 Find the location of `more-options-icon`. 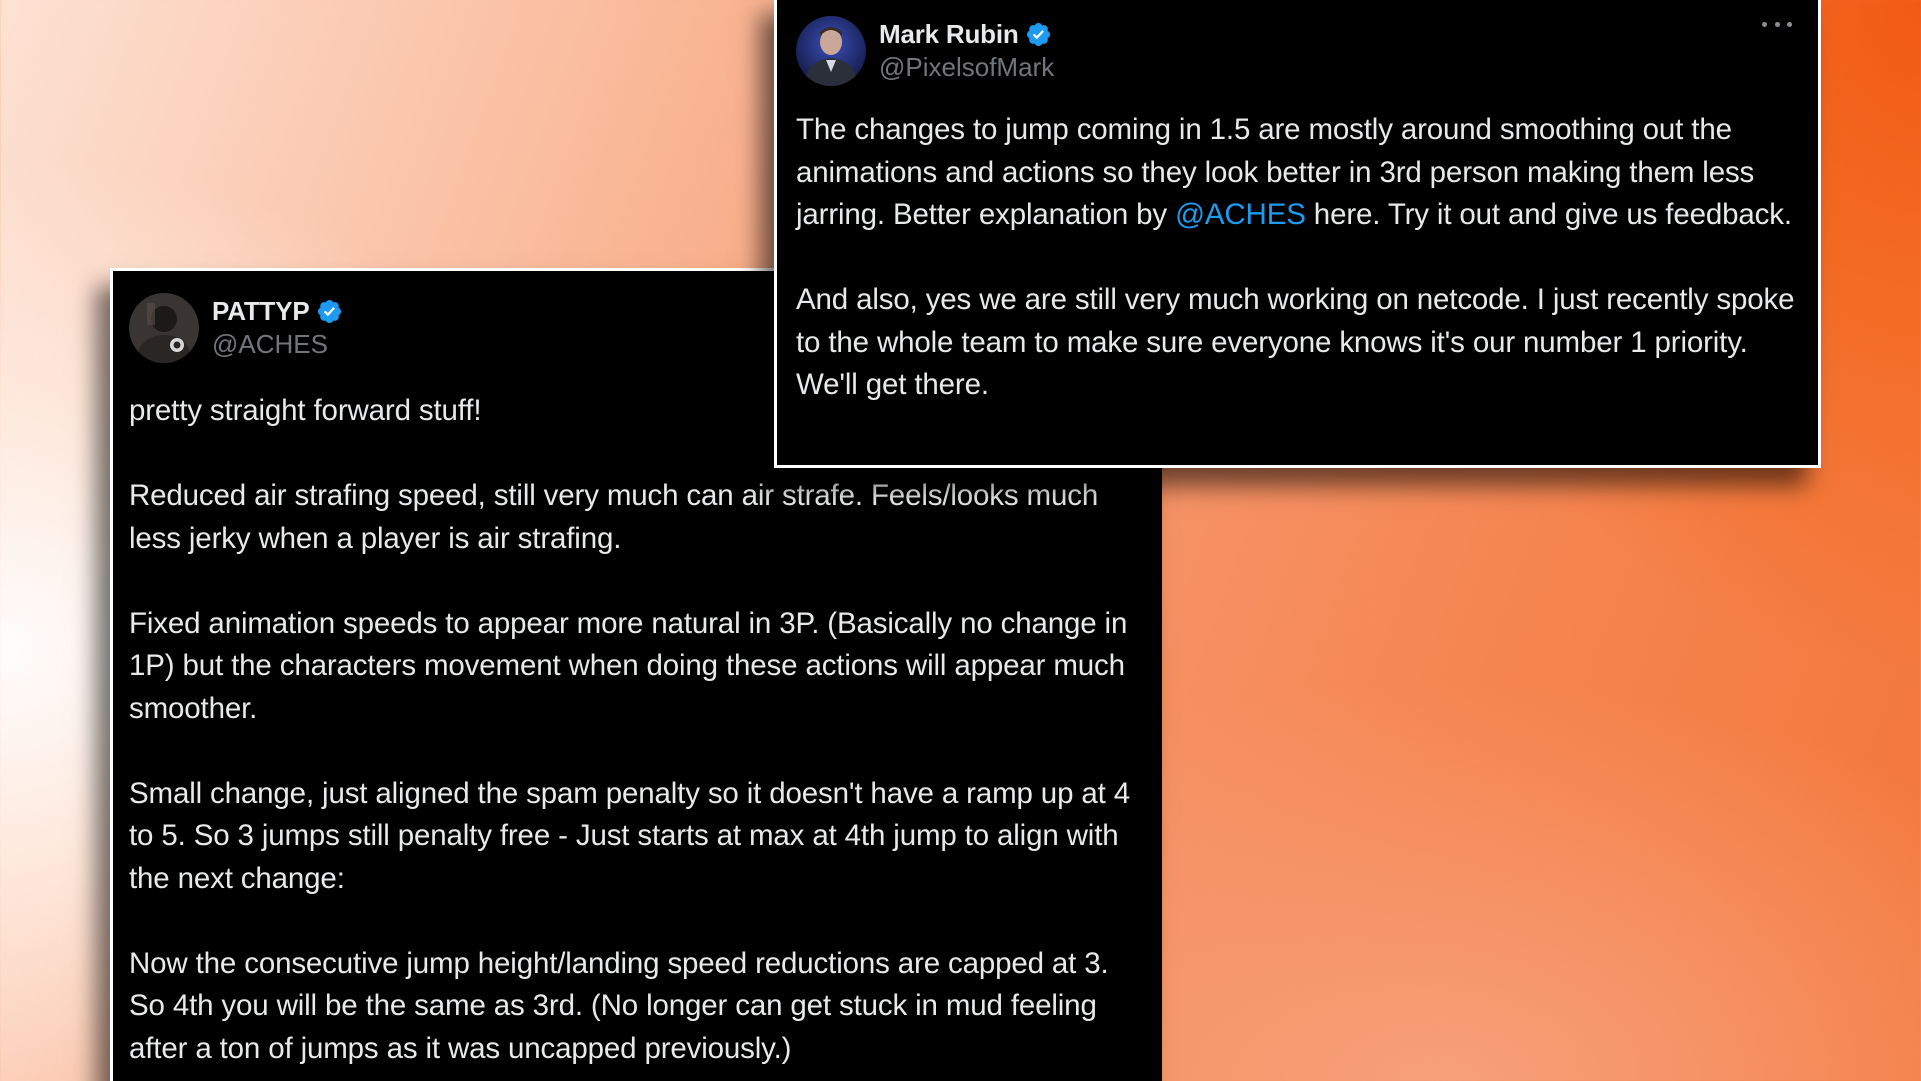

more-options-icon is located at coordinates (1777, 24).